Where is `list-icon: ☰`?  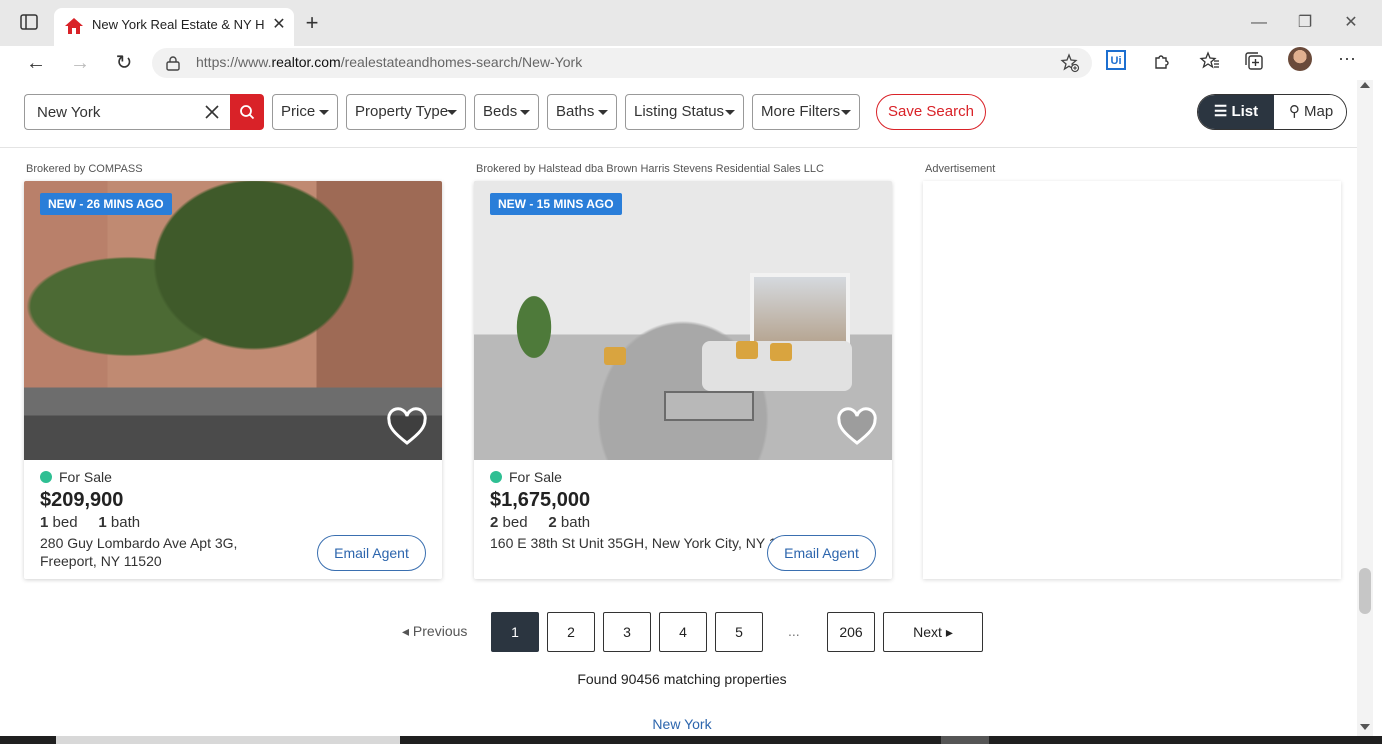
list-icon: ☰ is located at coordinates (1222, 111).